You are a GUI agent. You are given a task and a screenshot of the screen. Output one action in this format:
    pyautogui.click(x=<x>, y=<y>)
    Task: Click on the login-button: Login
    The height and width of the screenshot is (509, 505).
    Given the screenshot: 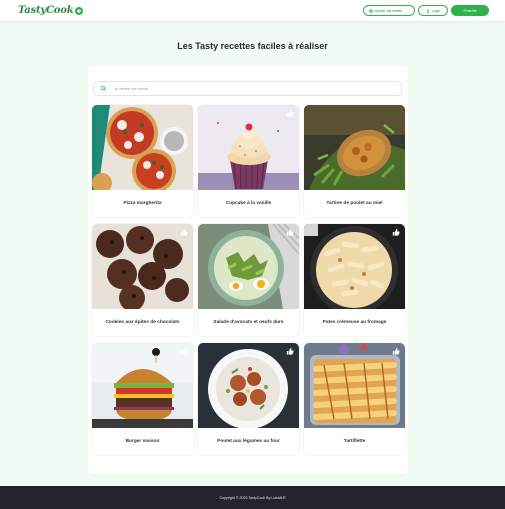 What is the action you would take?
    pyautogui.click(x=433, y=10)
    